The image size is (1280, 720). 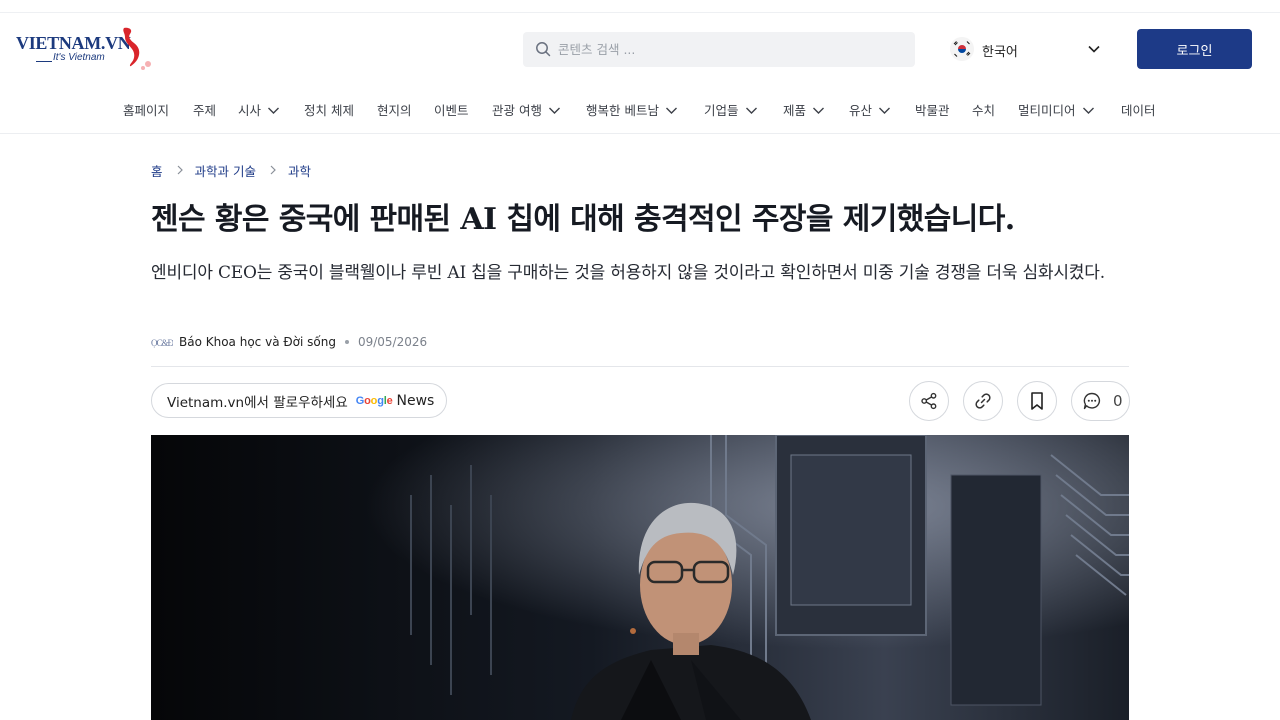 I want to click on site-logo: VIETNAM.VN It's Vietnam, so click(x=85, y=49).